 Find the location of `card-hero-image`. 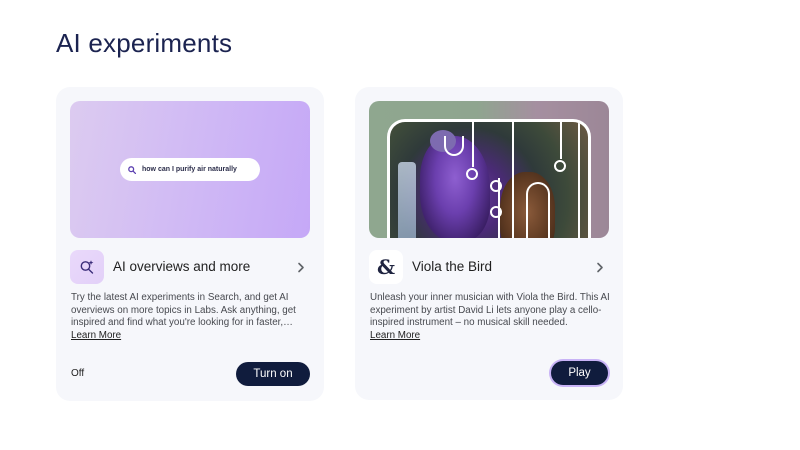

card-hero-image is located at coordinates (489, 169).